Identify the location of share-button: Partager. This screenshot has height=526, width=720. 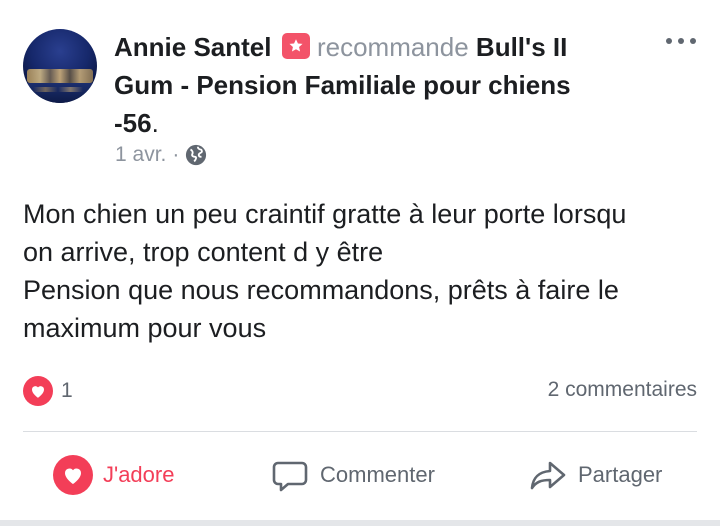
(595, 475).